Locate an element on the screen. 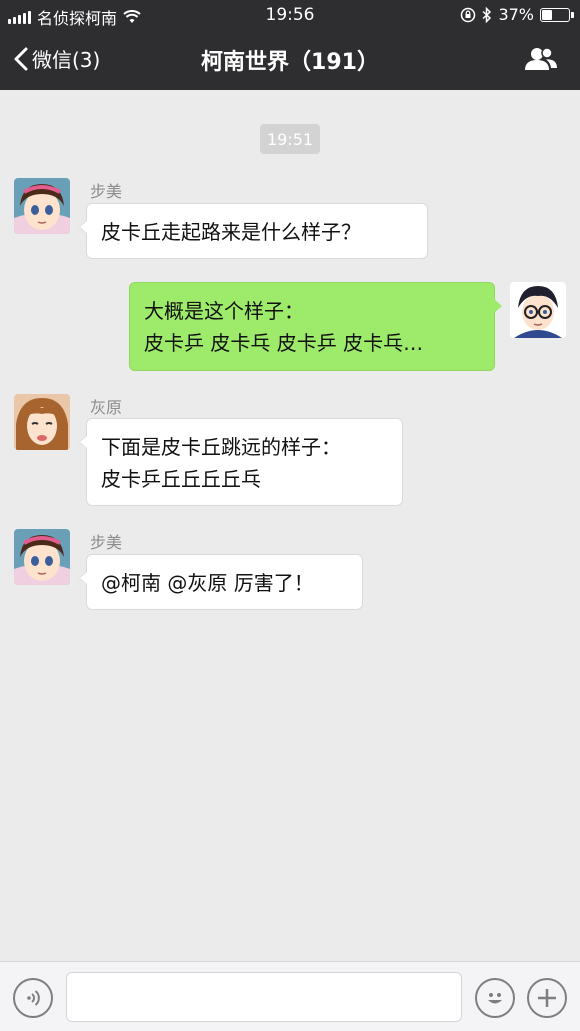 This screenshot has height=1031, width=580. top-bar: 名侦探柯南 19:56 37% 微信(3) 柯南世界（191） is located at coordinates (290, 45).